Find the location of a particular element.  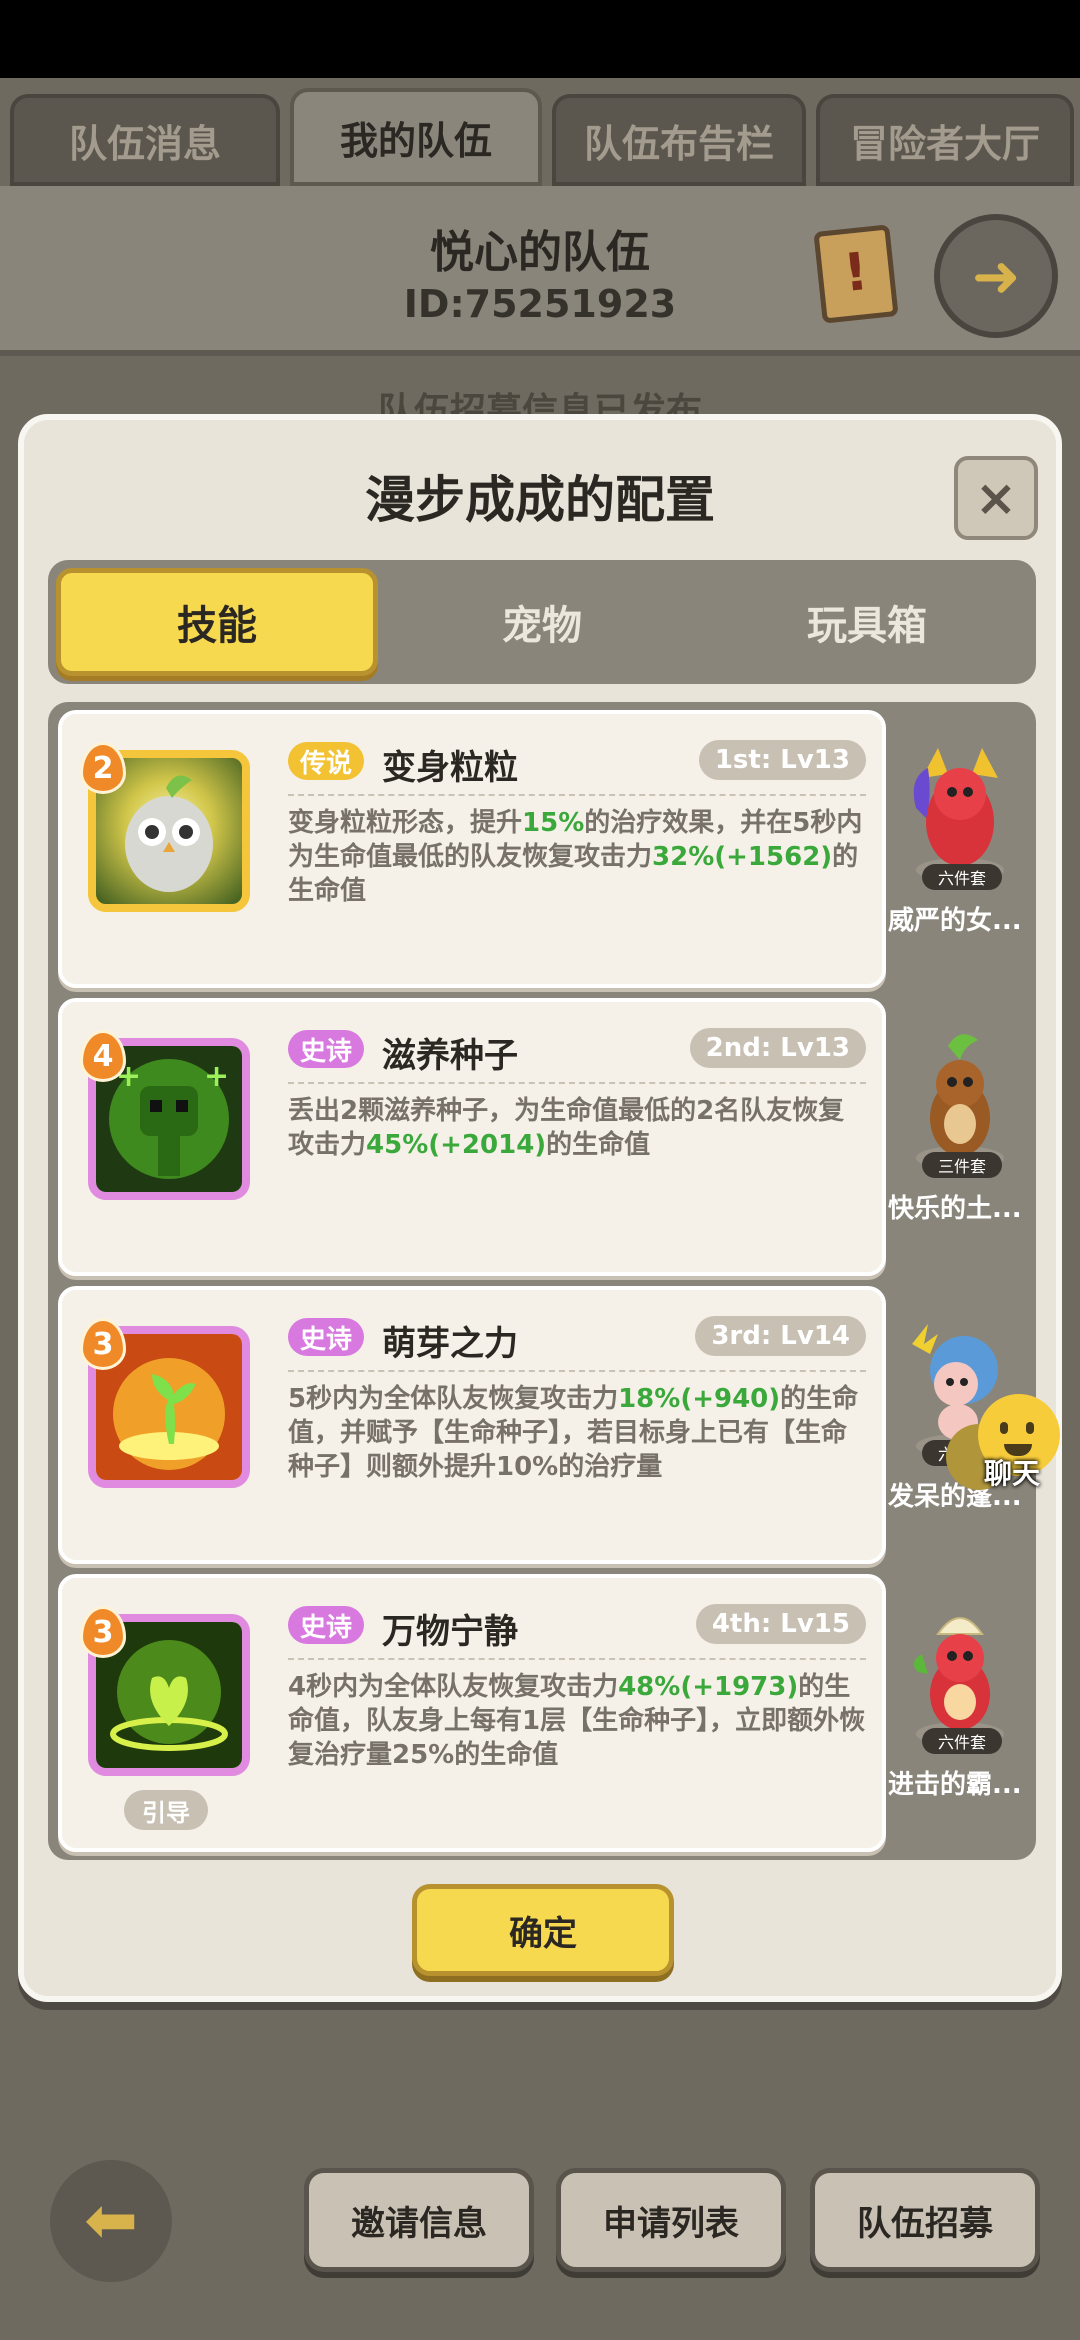

chat-button: 聊天 is located at coordinates (1014, 1446).